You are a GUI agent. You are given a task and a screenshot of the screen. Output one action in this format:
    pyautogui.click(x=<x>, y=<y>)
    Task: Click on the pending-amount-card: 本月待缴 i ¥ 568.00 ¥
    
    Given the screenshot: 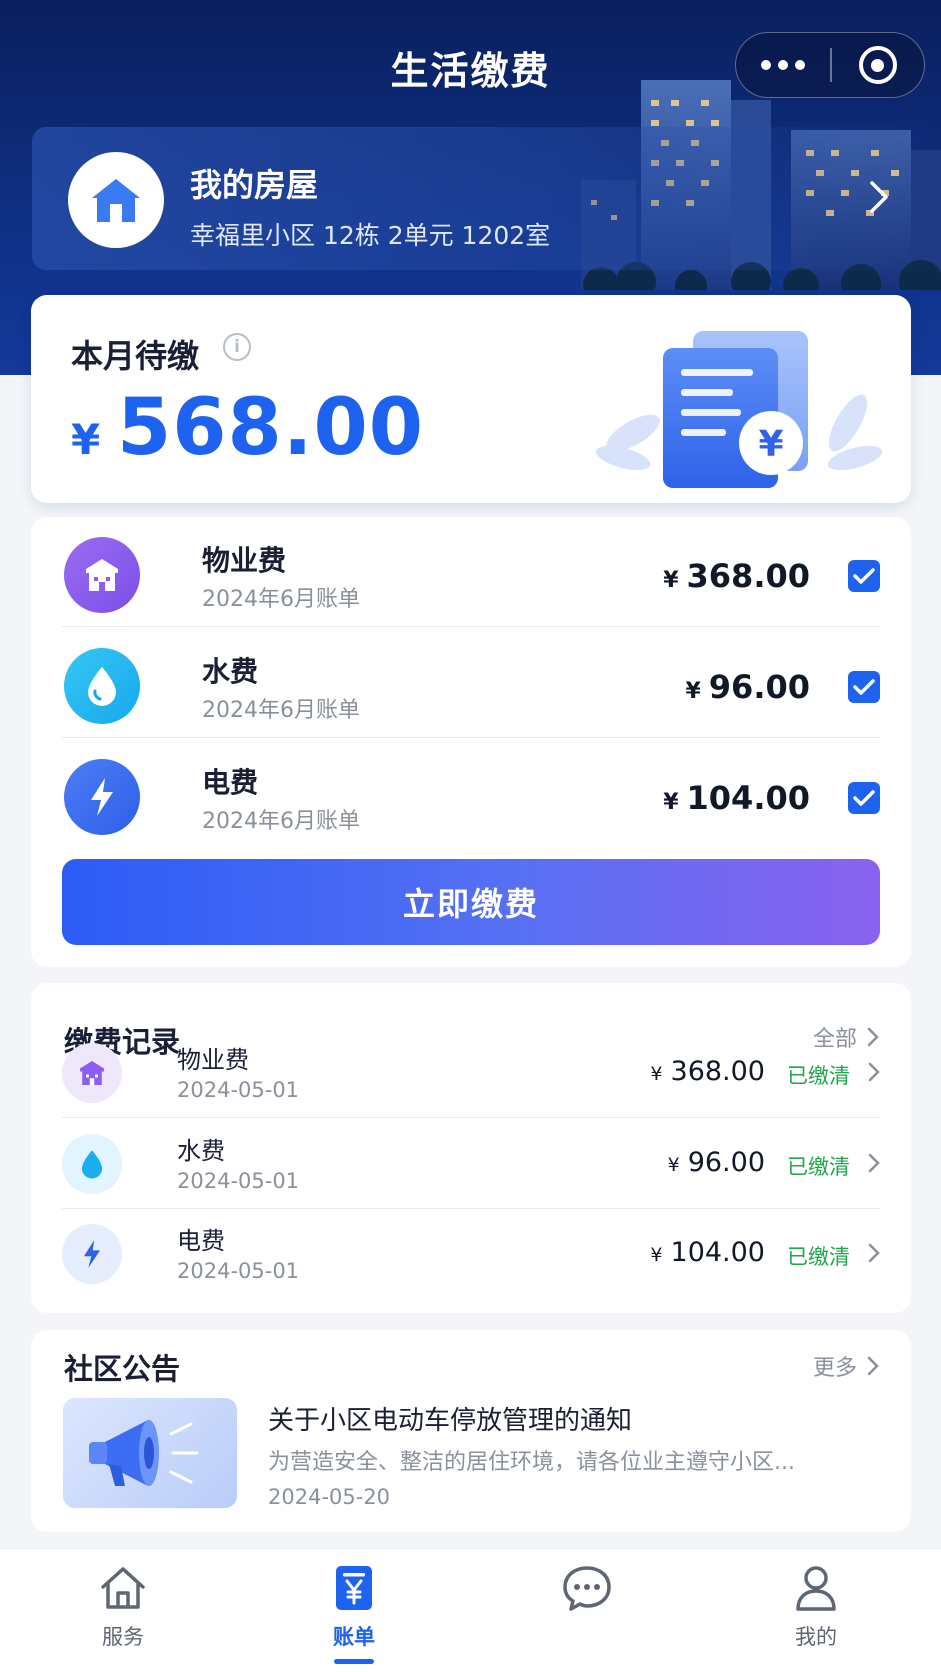 What is the action you would take?
    pyautogui.click(x=471, y=399)
    